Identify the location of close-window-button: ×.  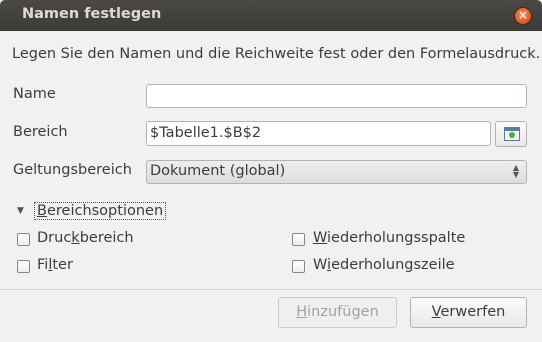
(523, 16).